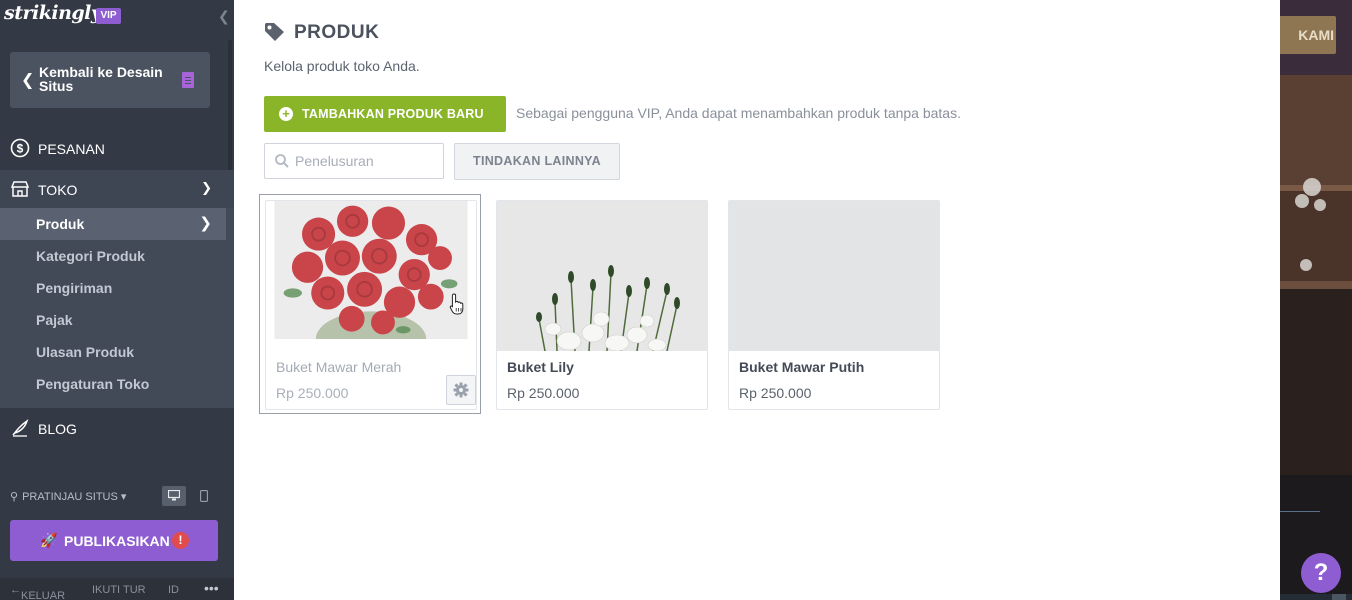 The image size is (1352, 600). I want to click on publish-label: PUBLIKASIKAN, so click(117, 541).